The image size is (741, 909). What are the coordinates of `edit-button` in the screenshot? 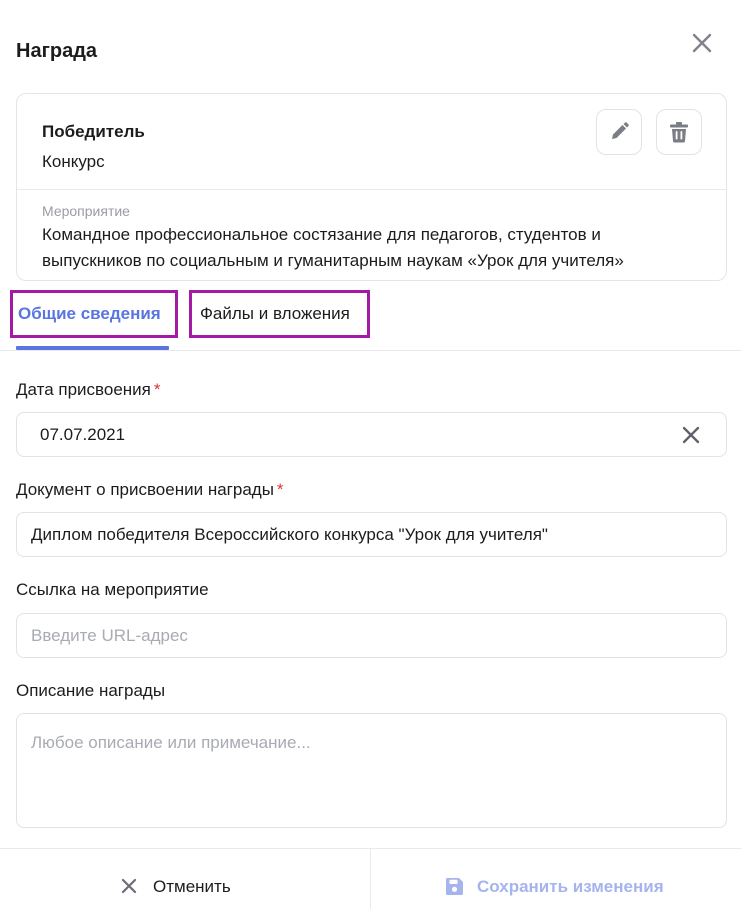 It's located at (619, 132).